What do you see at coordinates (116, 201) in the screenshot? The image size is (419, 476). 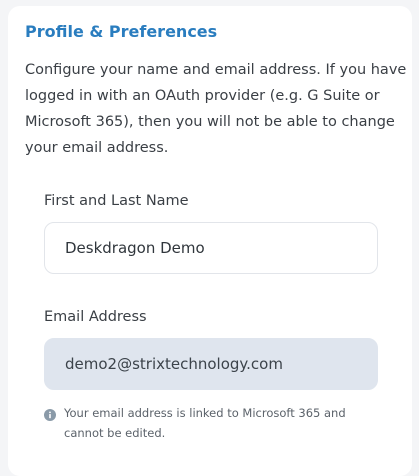 I see `name-field-label: First and Last Name` at bounding box center [116, 201].